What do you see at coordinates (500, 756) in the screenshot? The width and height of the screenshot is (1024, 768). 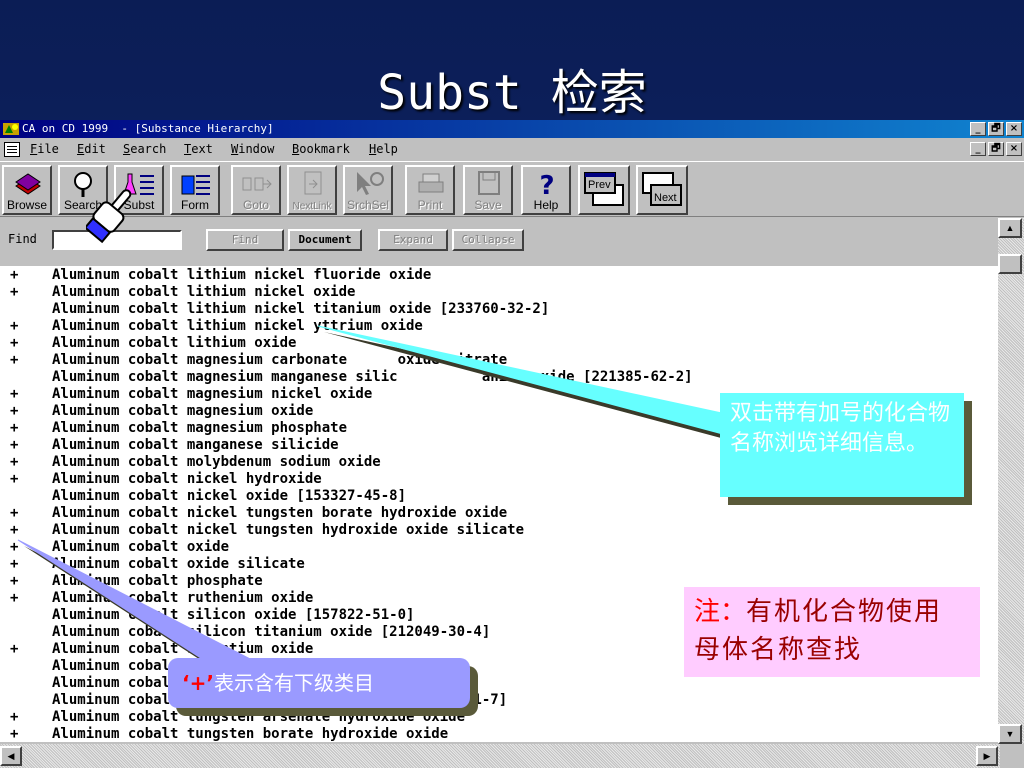 I see `horizontal-scrollbar: ◀ ▶` at bounding box center [500, 756].